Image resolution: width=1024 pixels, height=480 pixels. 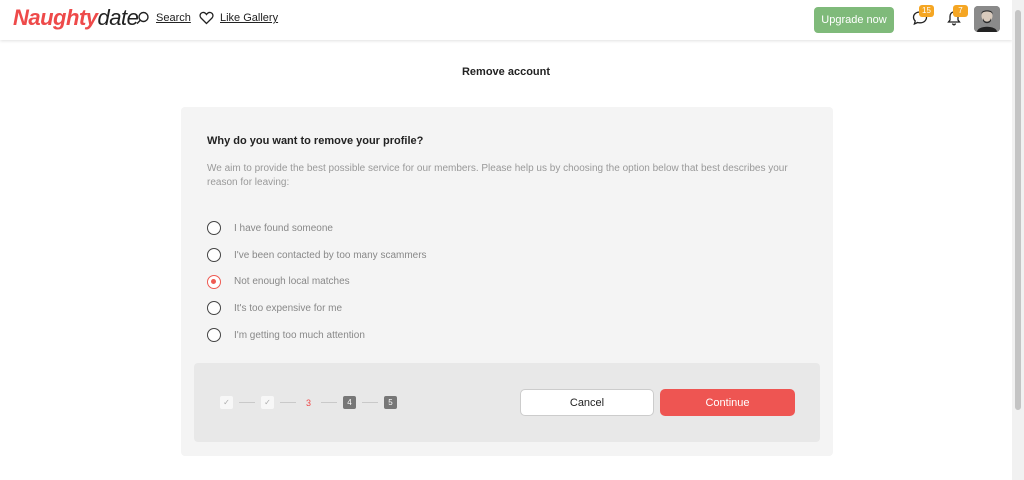 I want to click on step-1-check-icon: ✓, so click(x=226, y=402).